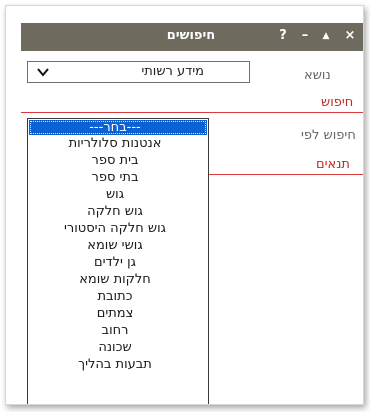 The image size is (370, 412). Describe the element at coordinates (326, 36) in the screenshot. I see `collapse-icon: ▲` at that location.